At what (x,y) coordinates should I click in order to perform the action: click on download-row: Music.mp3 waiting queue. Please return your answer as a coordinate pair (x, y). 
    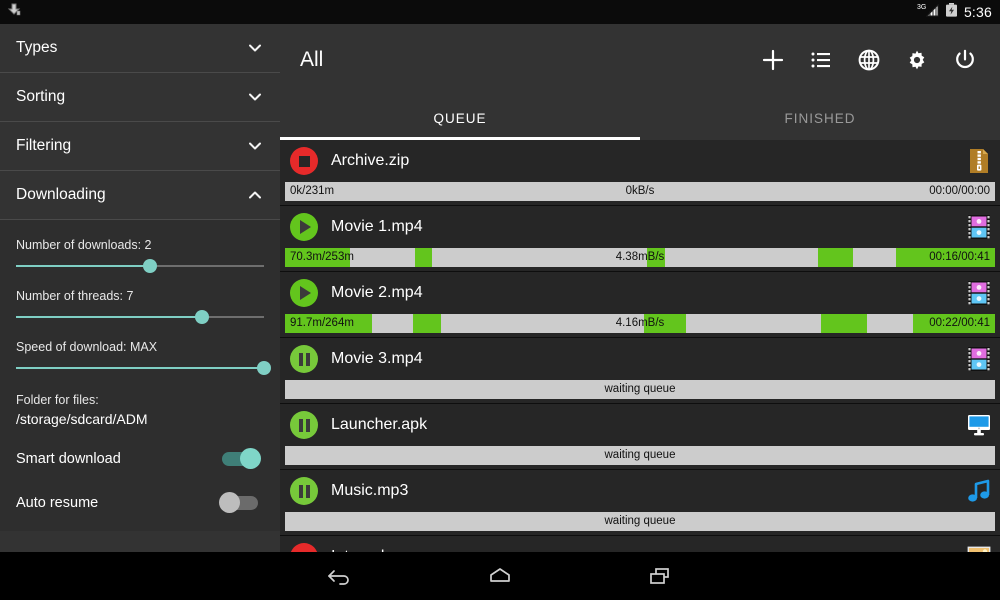
    Looking at the image, I should click on (640, 503).